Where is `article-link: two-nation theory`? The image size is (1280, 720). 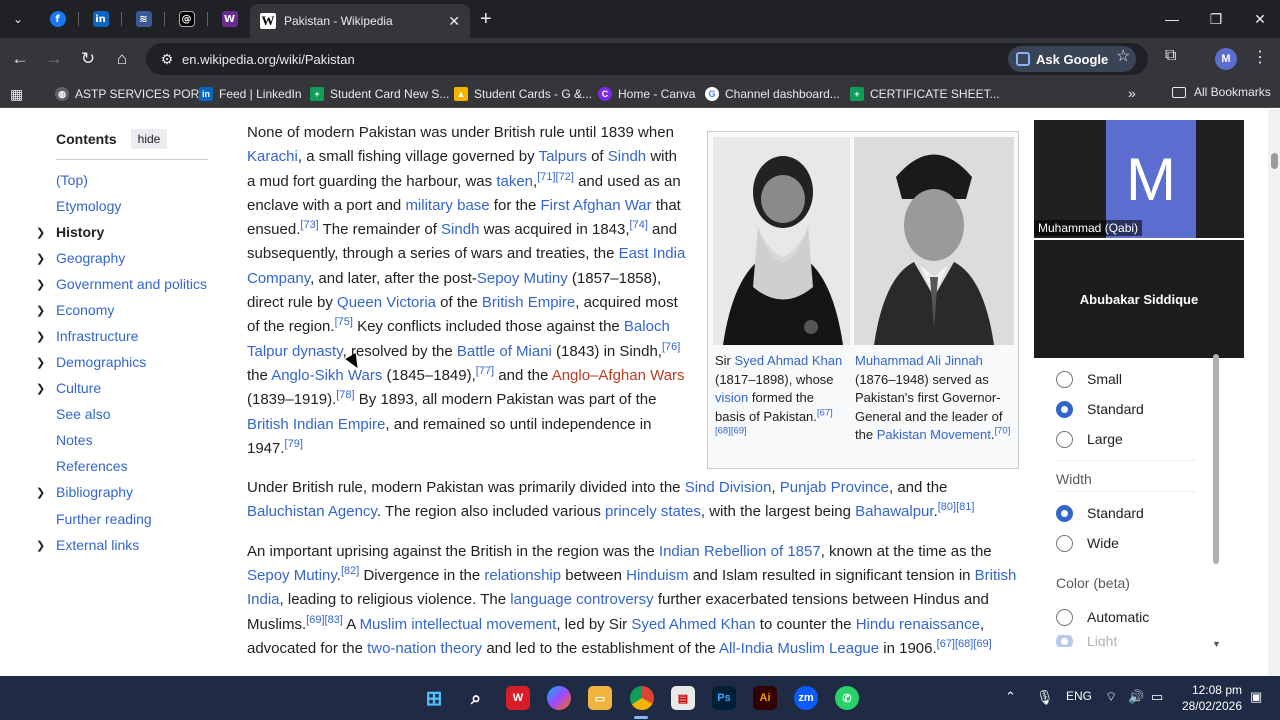
article-link: two-nation theory is located at coordinates (424, 648).